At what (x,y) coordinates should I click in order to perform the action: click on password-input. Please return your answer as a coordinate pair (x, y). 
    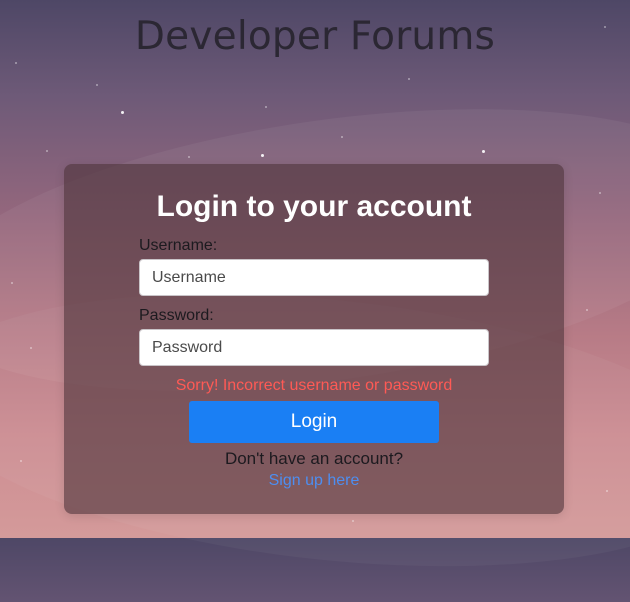
    Looking at the image, I should click on (314, 347).